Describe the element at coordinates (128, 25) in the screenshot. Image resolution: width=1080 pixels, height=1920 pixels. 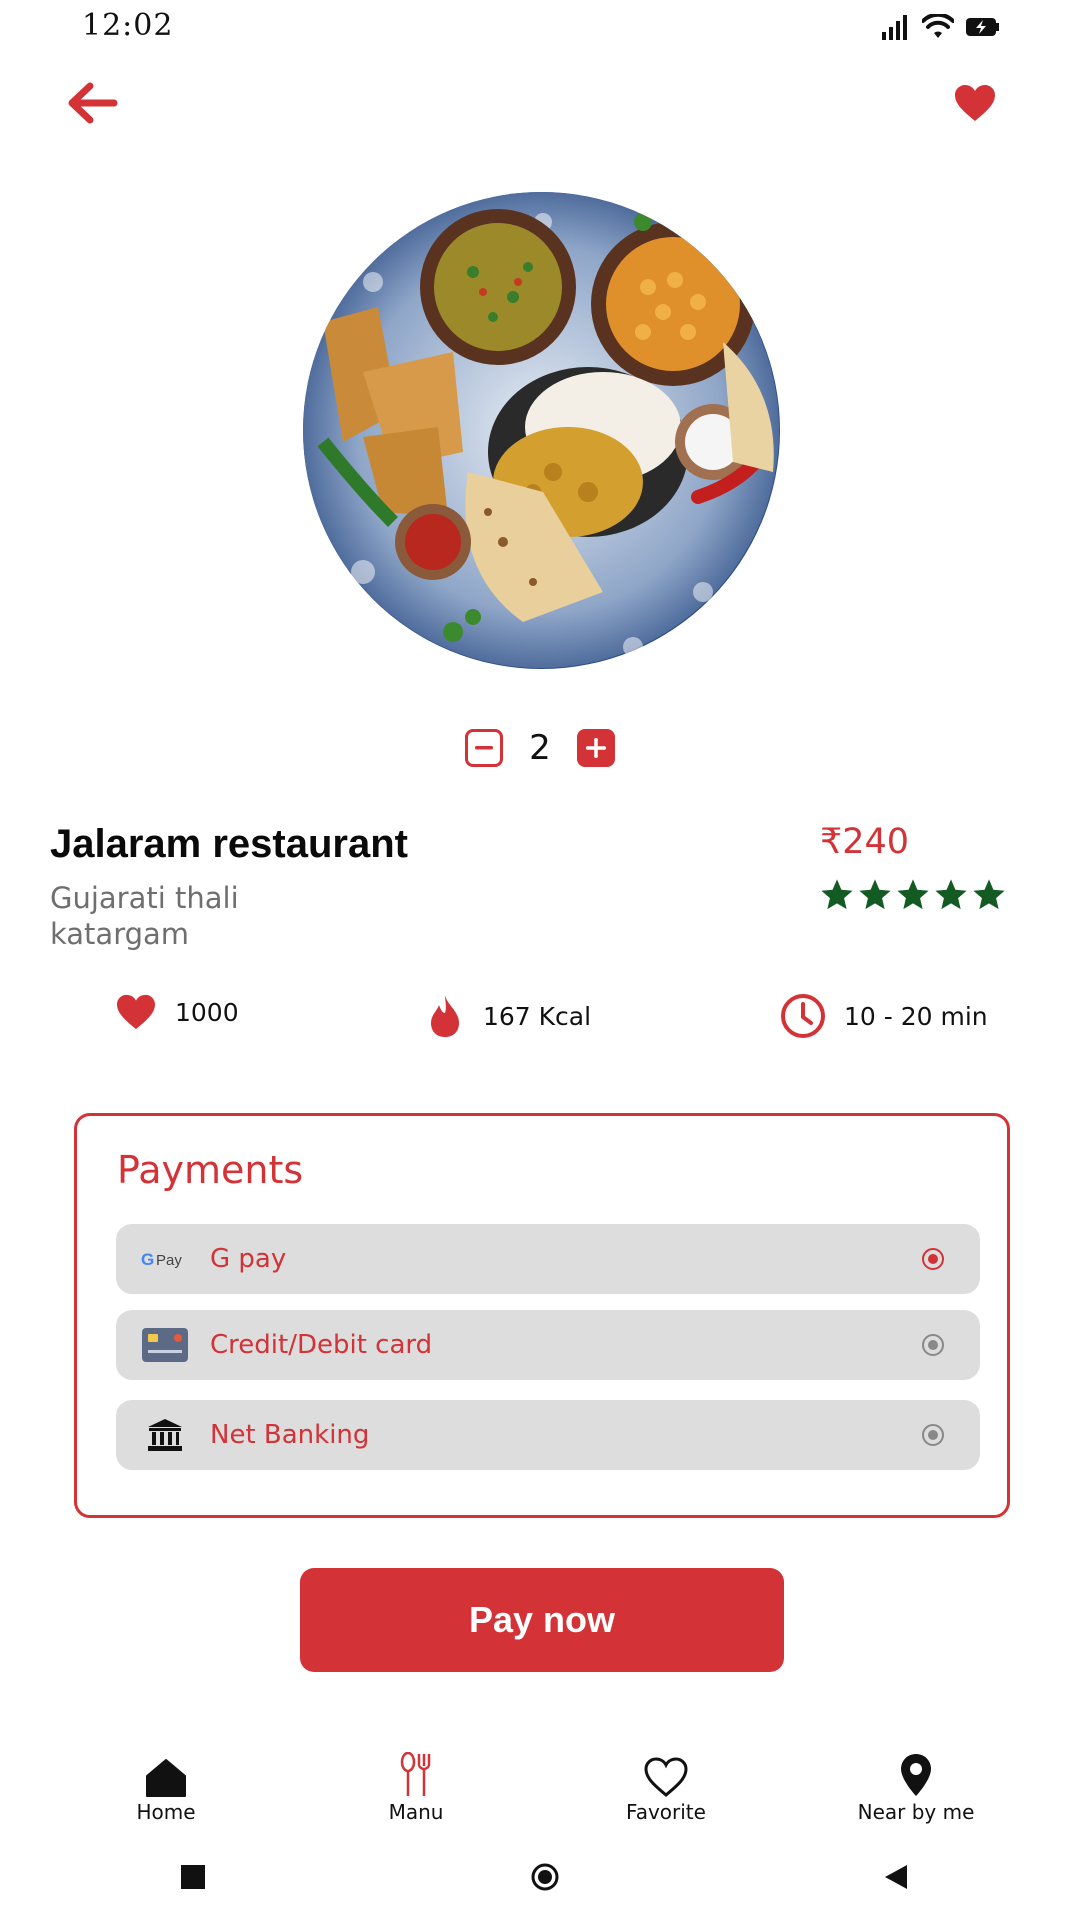
I see `status-time: 12:02` at that location.